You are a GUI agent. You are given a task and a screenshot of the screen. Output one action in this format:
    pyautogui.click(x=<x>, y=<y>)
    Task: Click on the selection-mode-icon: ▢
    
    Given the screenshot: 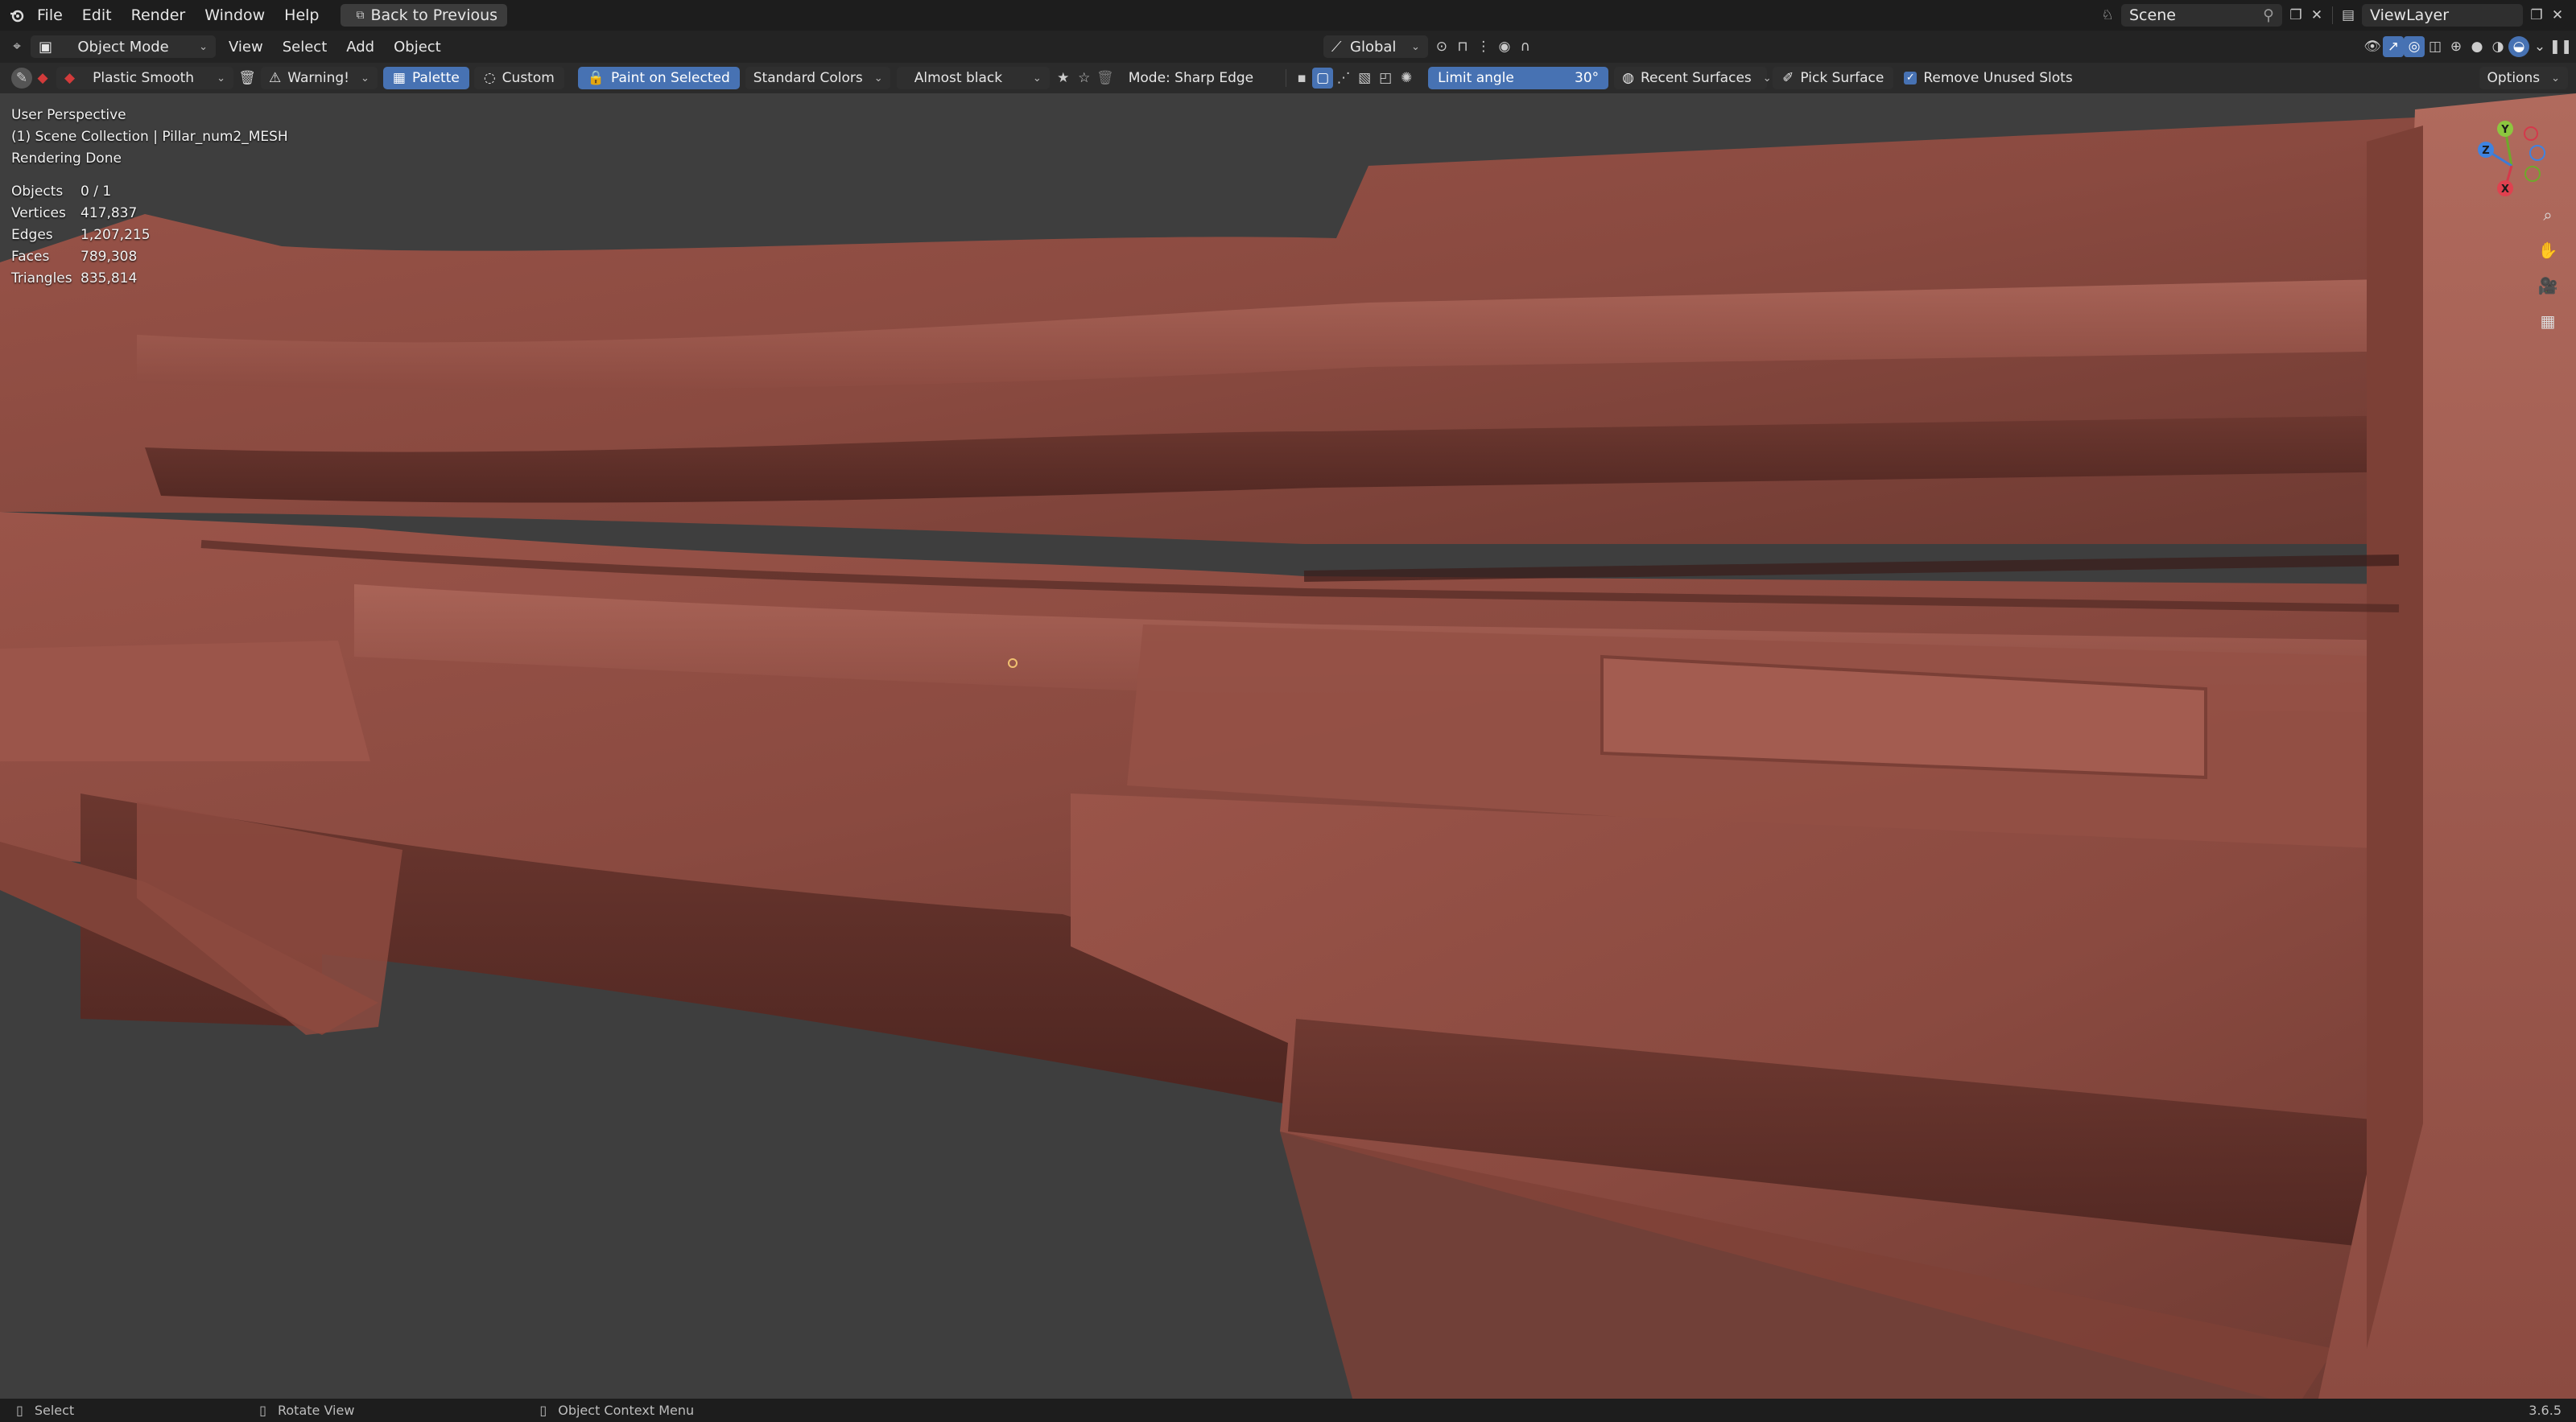 What is the action you would take?
    pyautogui.click(x=1323, y=79)
    